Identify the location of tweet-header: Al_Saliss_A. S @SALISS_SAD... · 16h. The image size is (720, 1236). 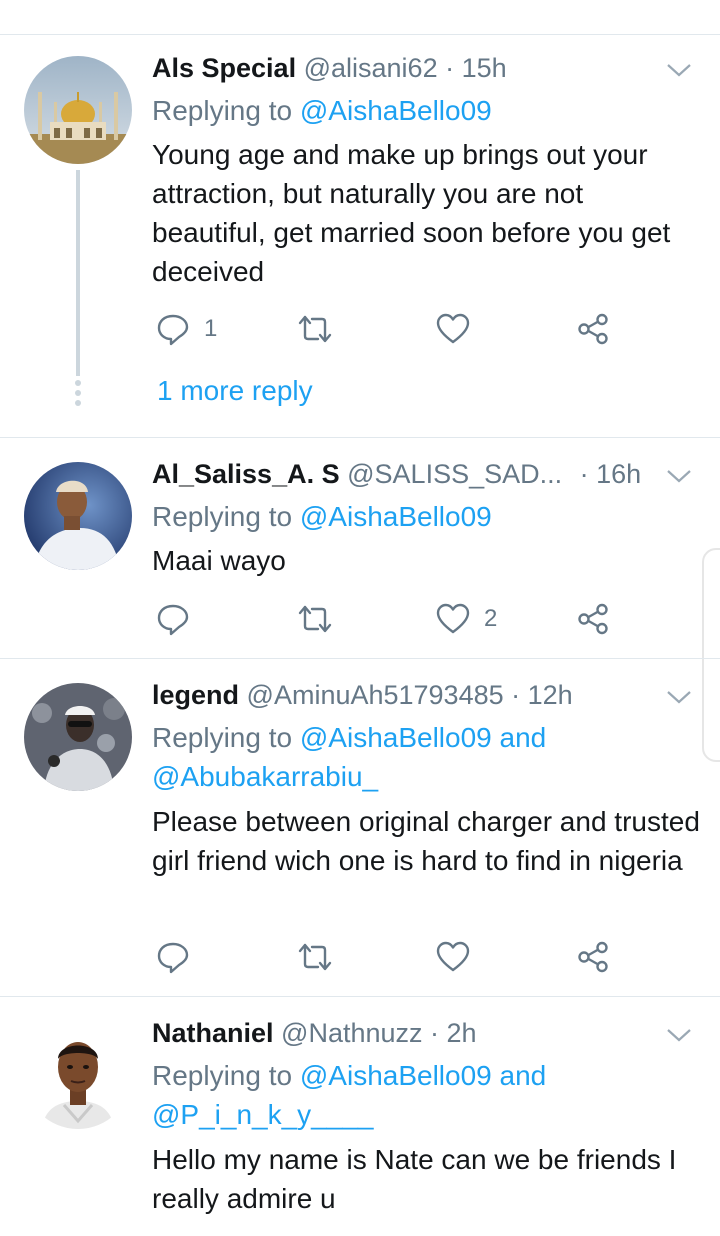
(436, 474).